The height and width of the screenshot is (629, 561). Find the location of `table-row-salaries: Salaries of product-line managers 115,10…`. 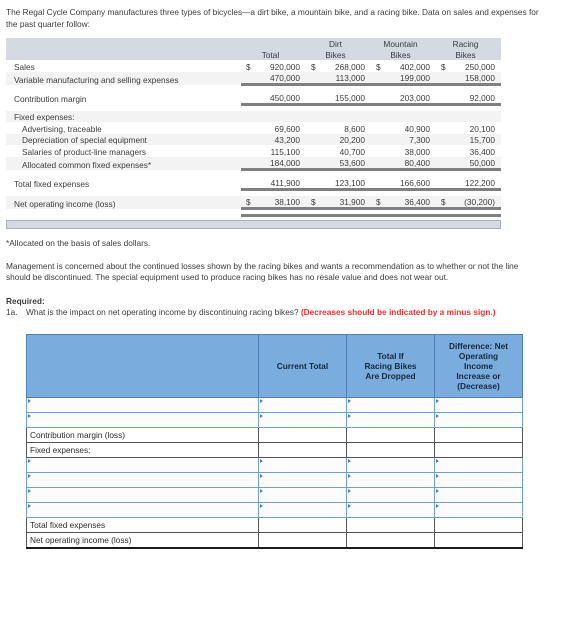

table-row-salaries: Salaries of product-line managers 115,10… is located at coordinates (253, 151).